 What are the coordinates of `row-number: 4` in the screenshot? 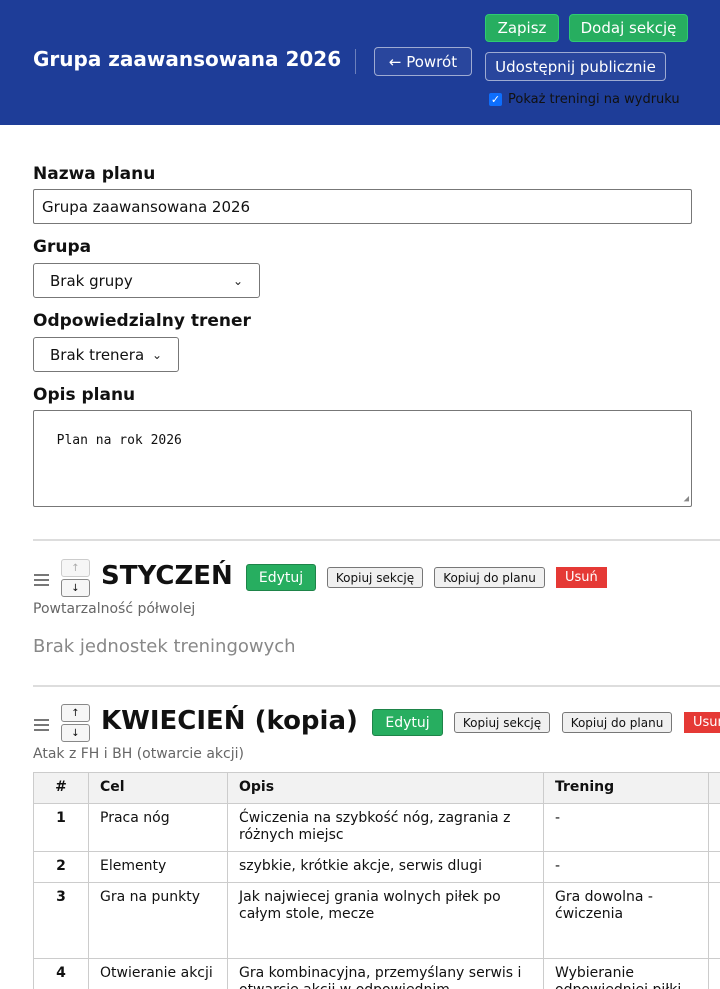 It's located at (61, 973).